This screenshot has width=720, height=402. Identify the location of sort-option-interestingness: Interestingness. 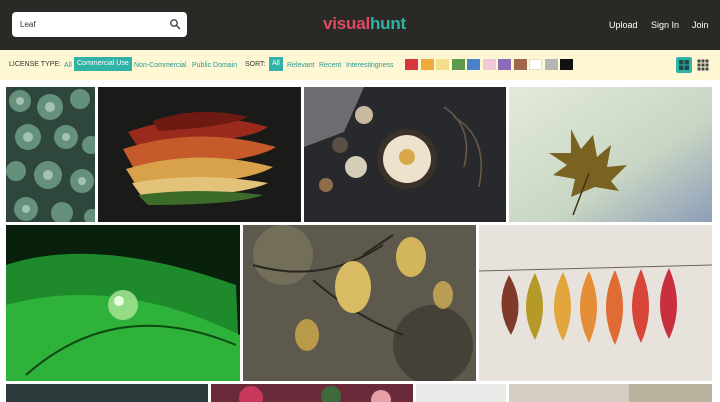
(369, 66).